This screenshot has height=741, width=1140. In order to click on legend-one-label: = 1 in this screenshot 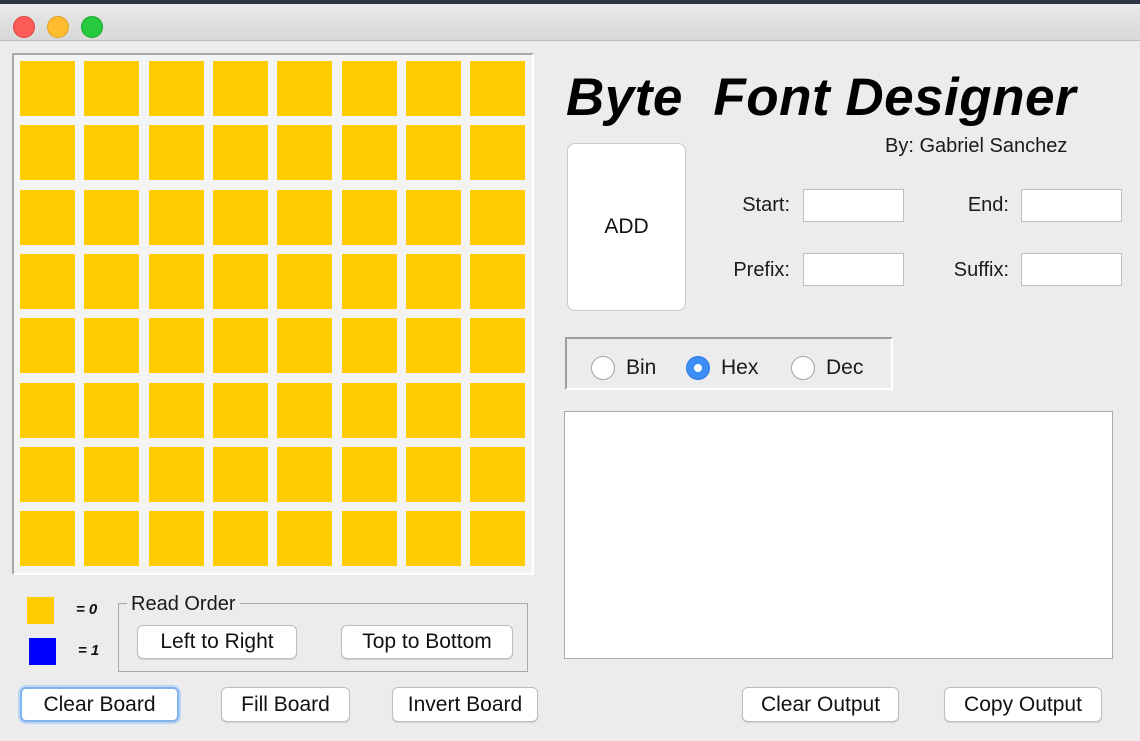, I will do `click(89, 650)`.